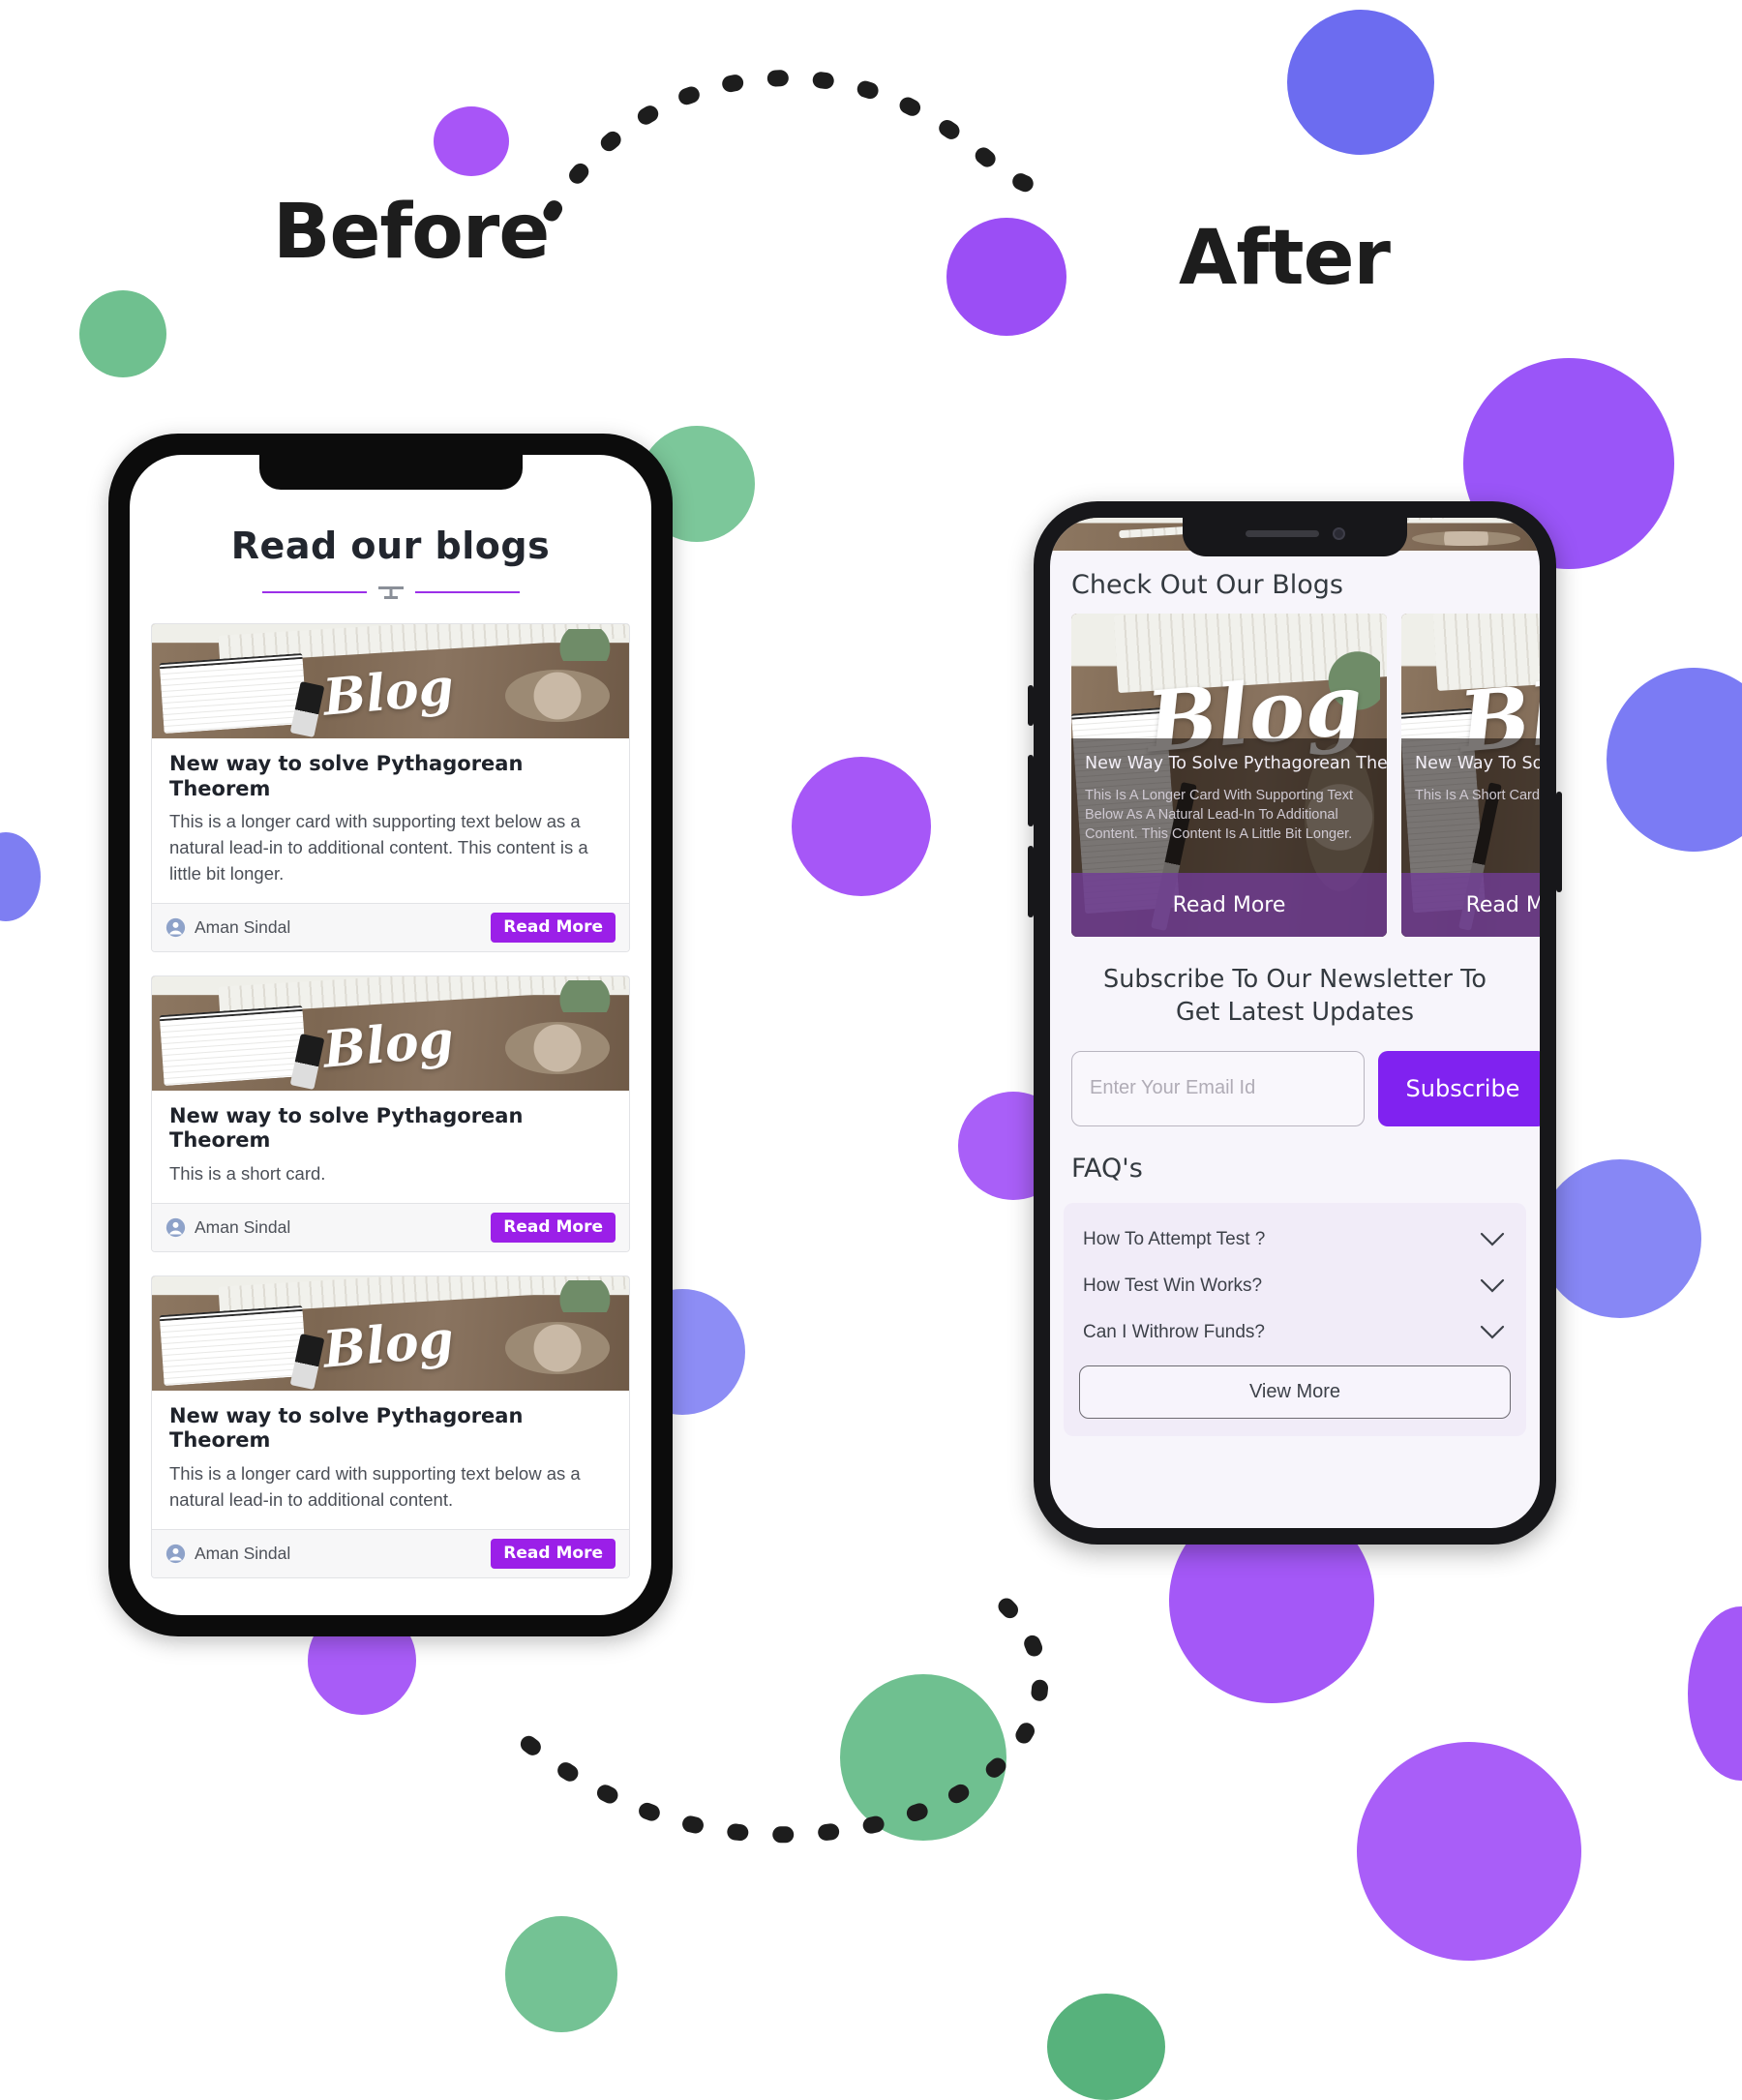  What do you see at coordinates (1031, 882) in the screenshot?
I see `phone-volume-down-button` at bounding box center [1031, 882].